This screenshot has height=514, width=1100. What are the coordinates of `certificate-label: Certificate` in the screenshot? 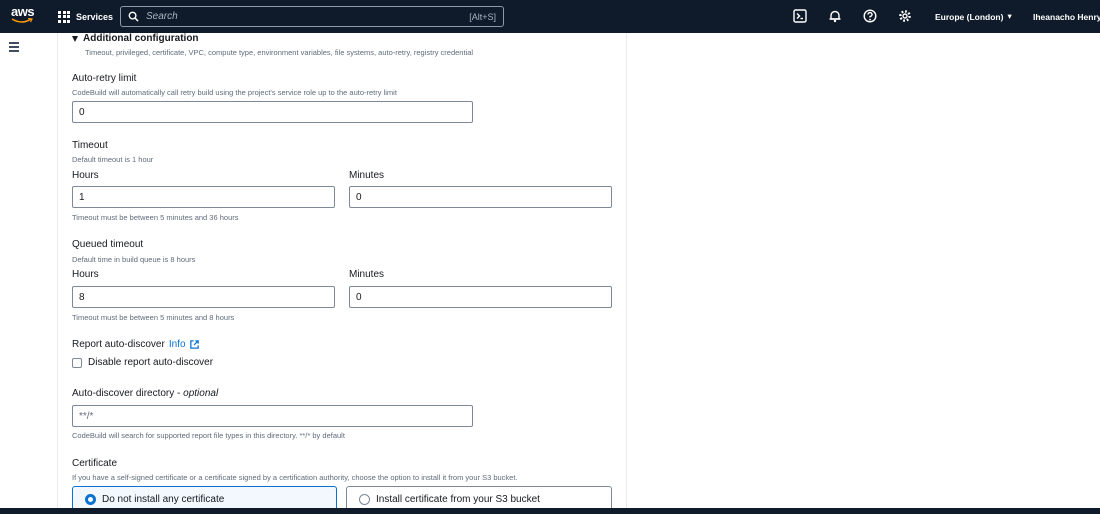 It's located at (95, 463).